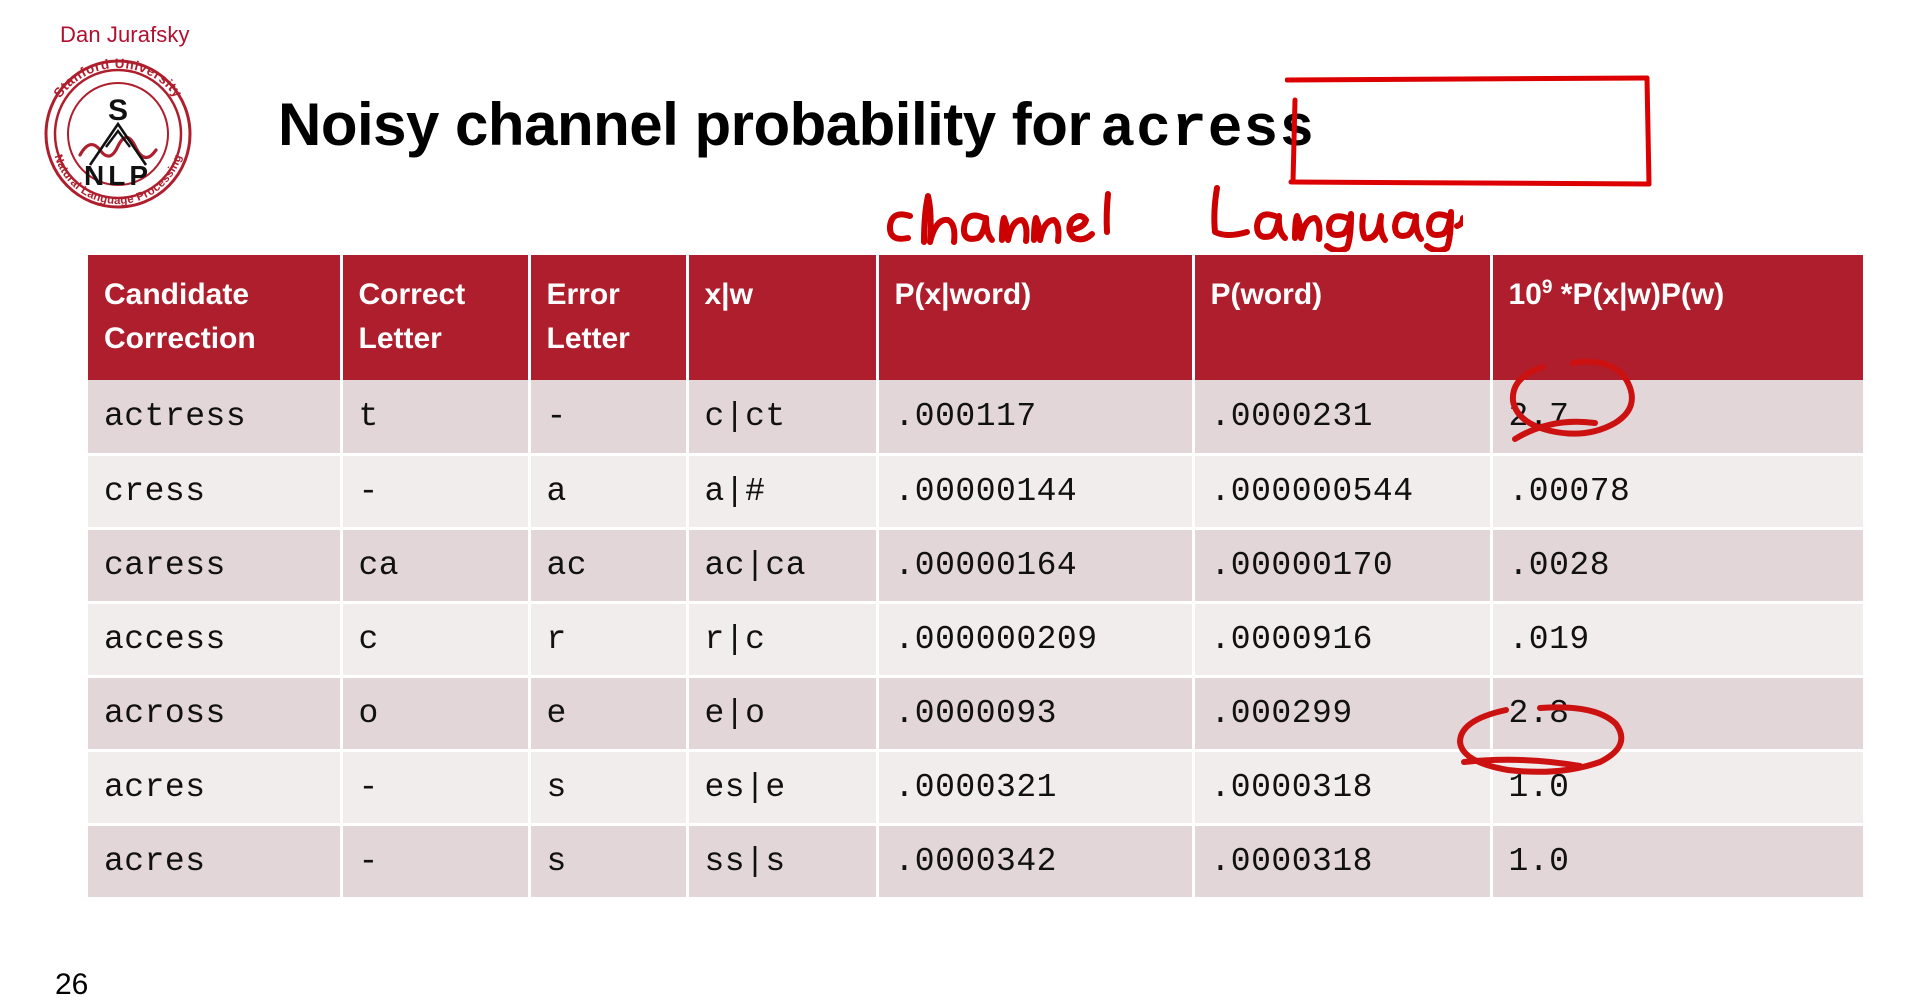 Image resolution: width=1928 pixels, height=1000 pixels. I want to click on page-title-prefix: Noisy channel probability for, so click(684, 124).